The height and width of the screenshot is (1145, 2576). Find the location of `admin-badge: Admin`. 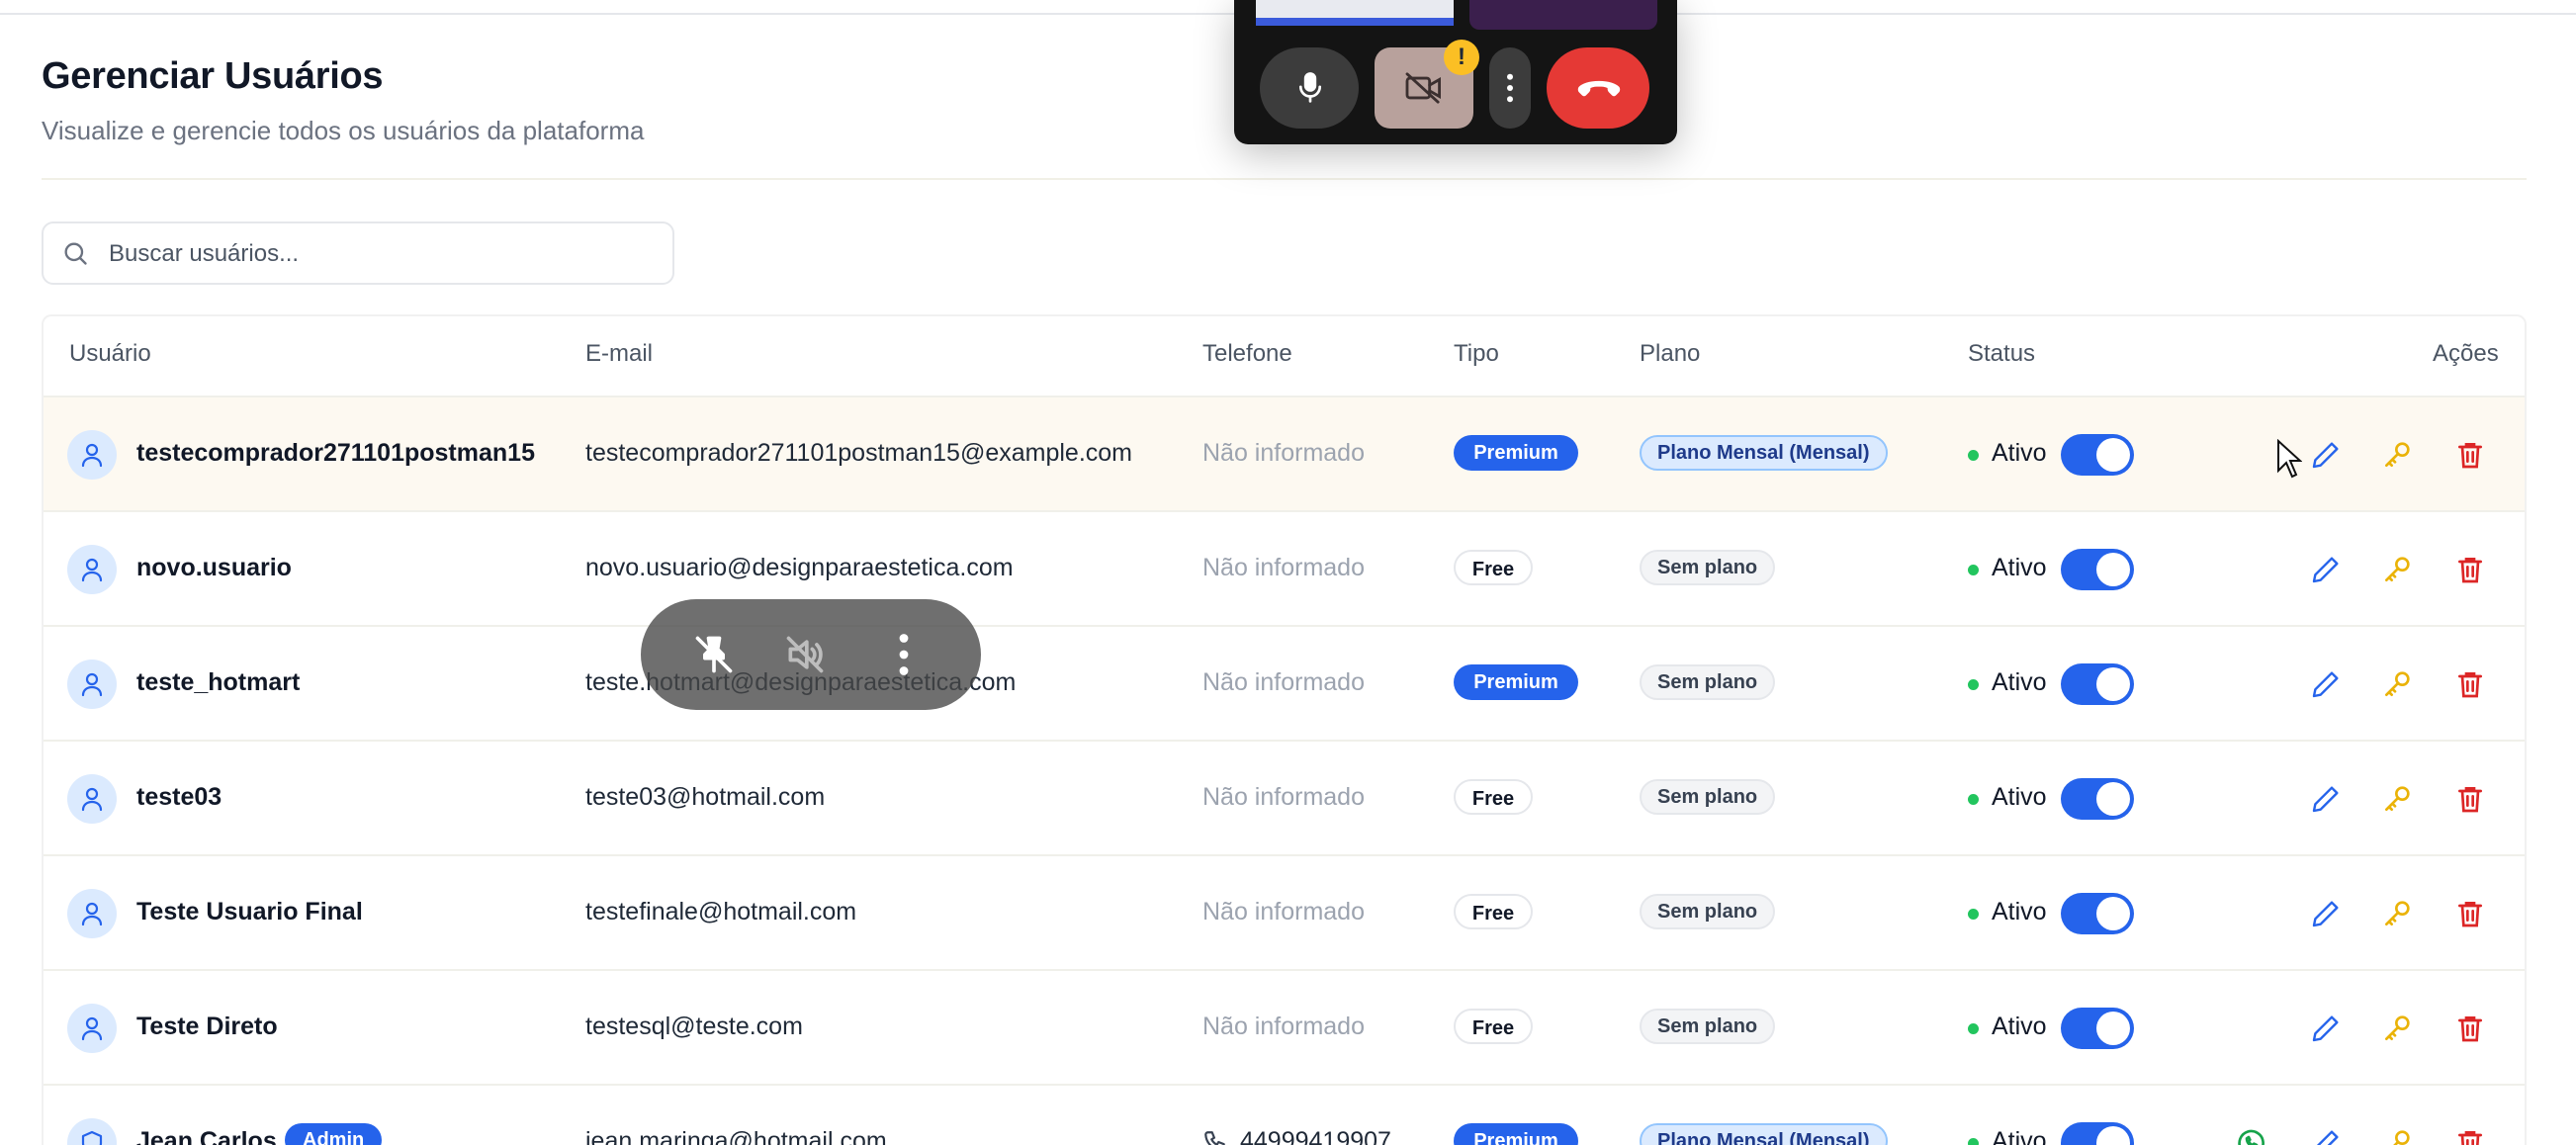

admin-badge: Admin is located at coordinates (334, 1134).